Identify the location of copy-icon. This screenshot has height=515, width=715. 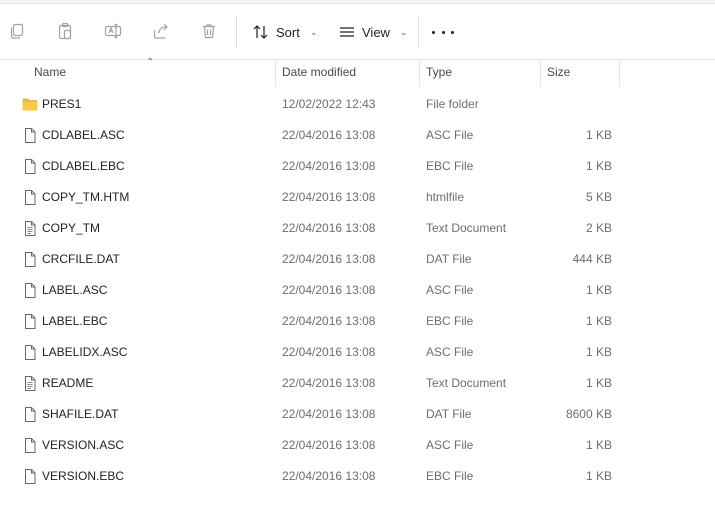
(17, 31).